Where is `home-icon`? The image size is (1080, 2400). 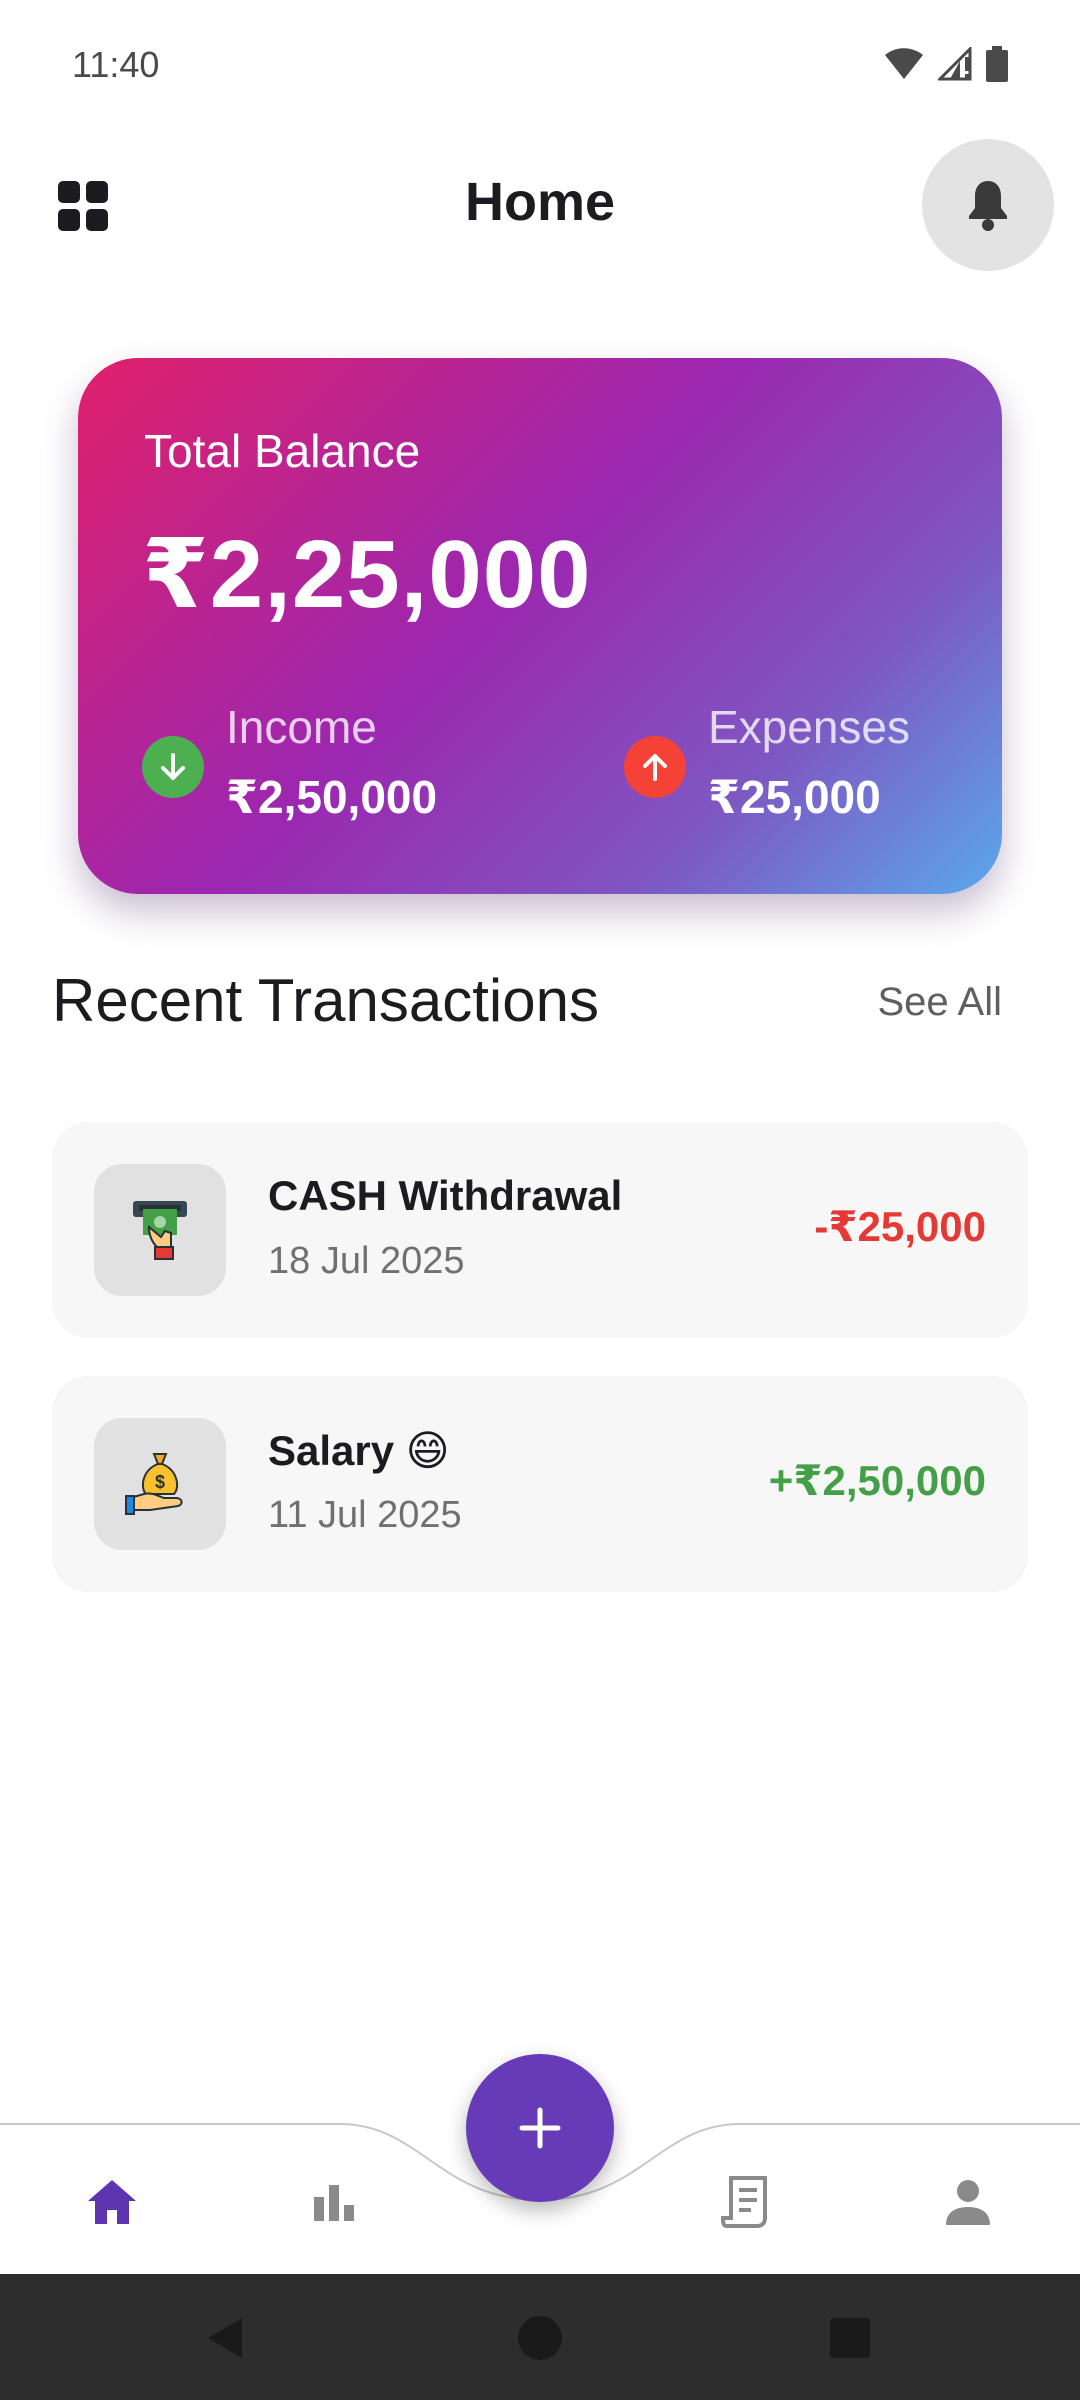
home-icon is located at coordinates (112, 2202).